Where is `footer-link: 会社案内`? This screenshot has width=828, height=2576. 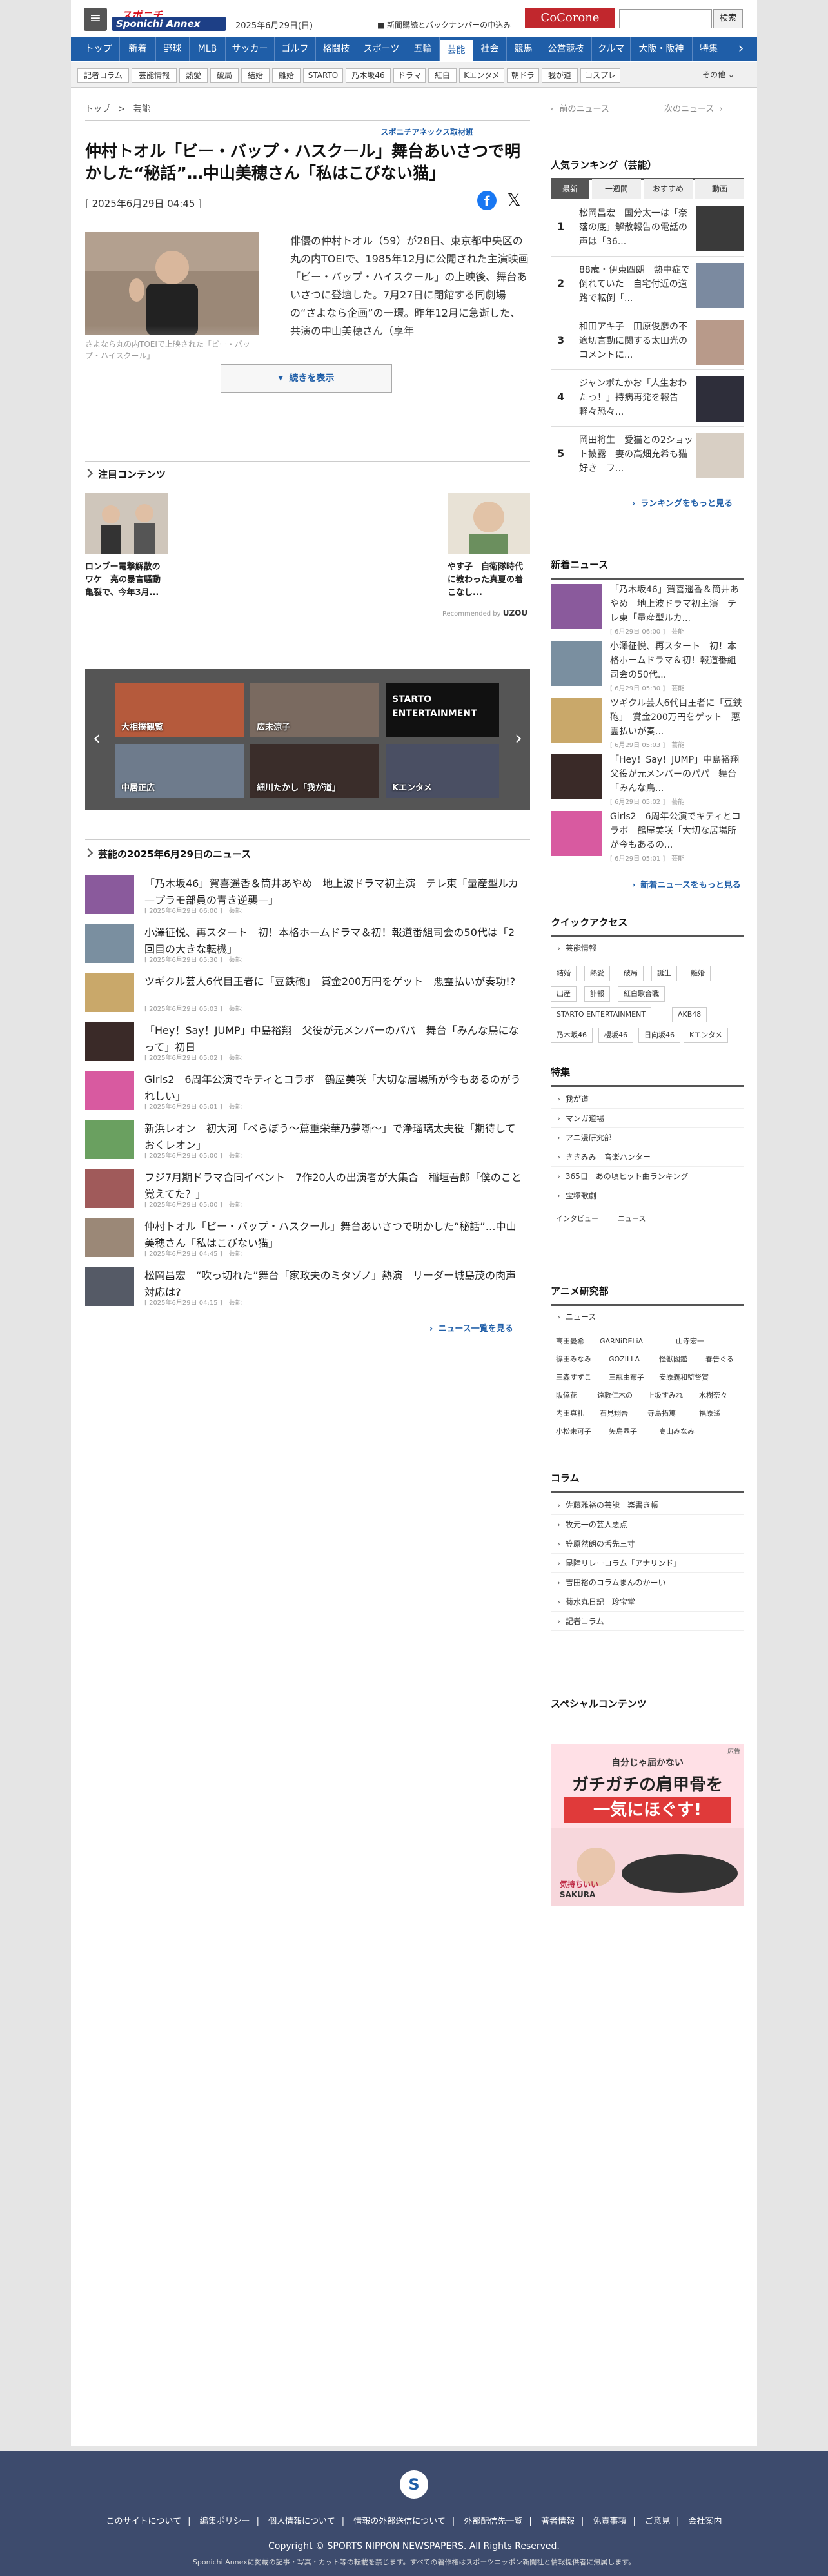 footer-link: 会社案内 is located at coordinates (705, 2521).